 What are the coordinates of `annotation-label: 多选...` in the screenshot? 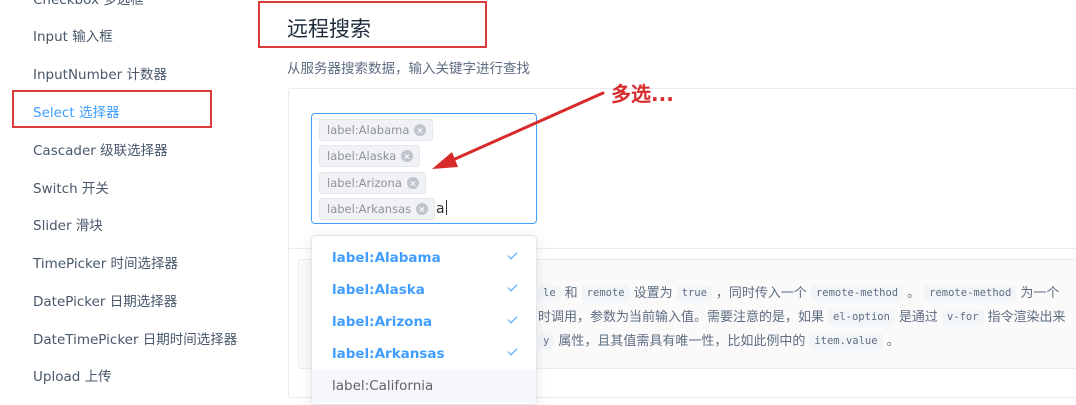 It's located at (642, 94).